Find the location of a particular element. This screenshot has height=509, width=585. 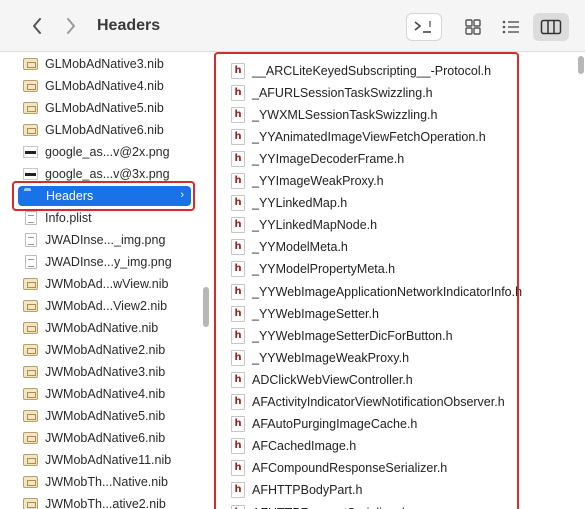

list-item: JWMobAd...View2.nib is located at coordinates (94, 306).